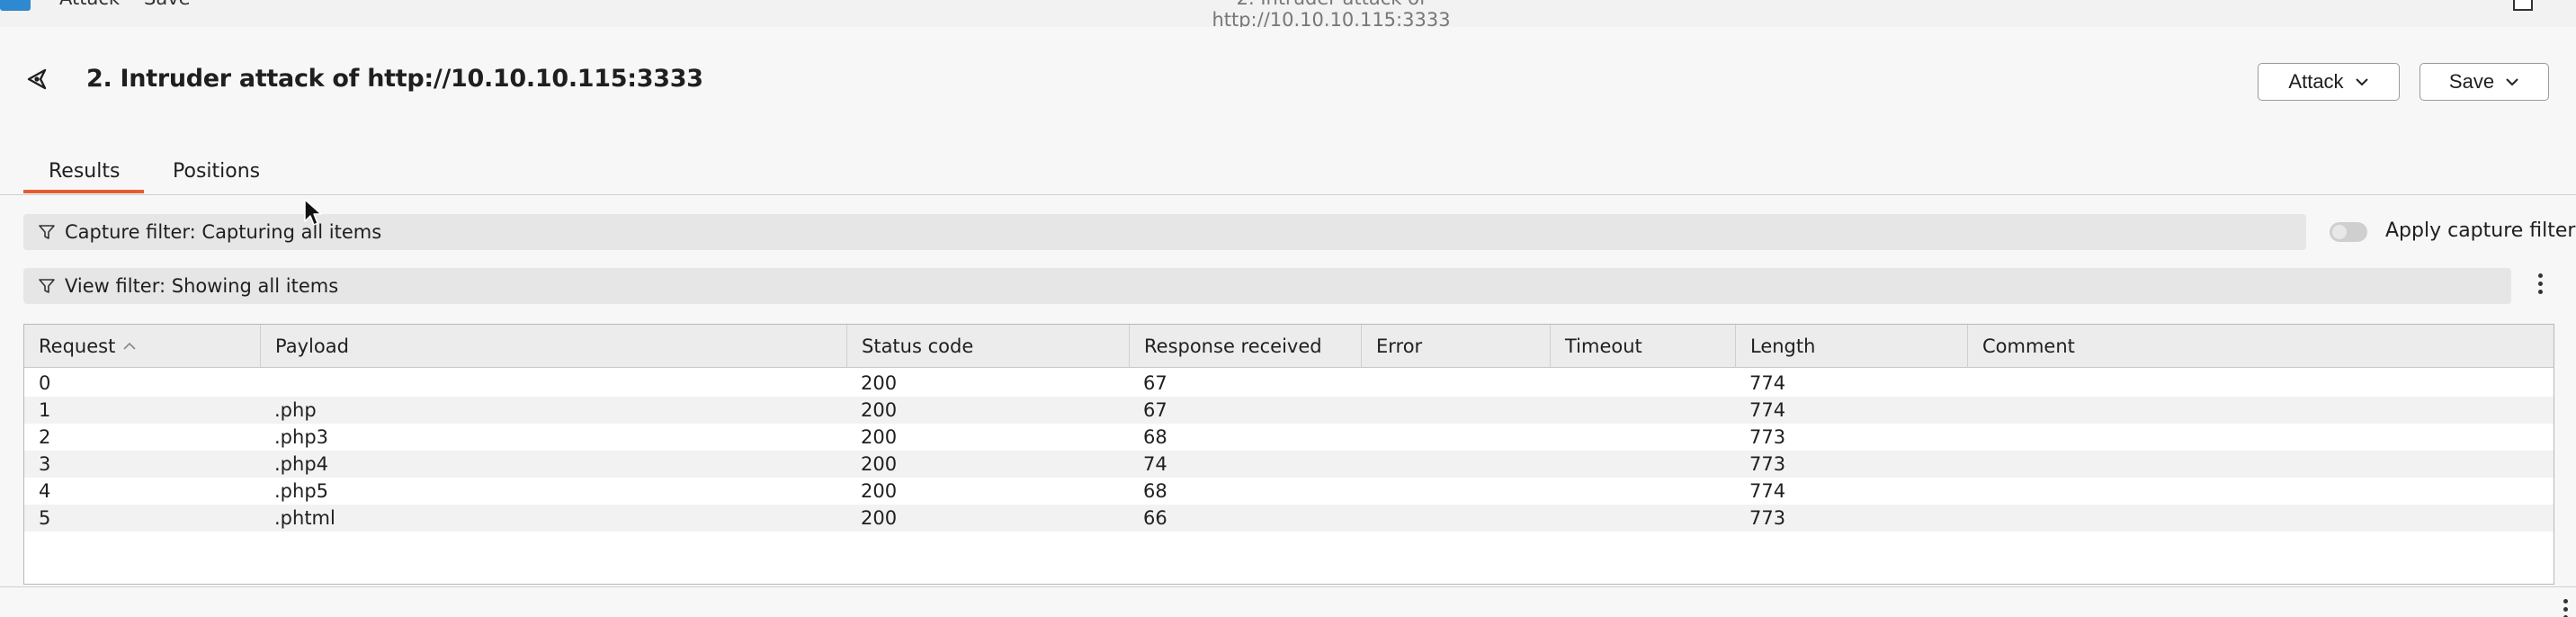 The height and width of the screenshot is (617, 2576). What do you see at coordinates (553, 346) in the screenshot?
I see `column-header-payload: Payload` at bounding box center [553, 346].